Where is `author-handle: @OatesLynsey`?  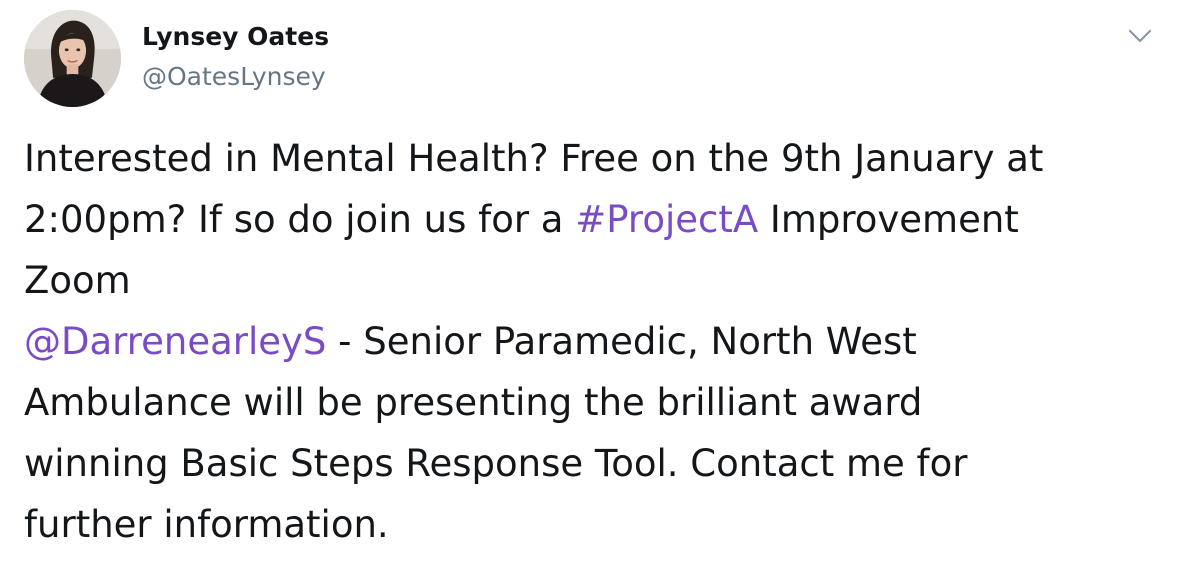 author-handle: @OatesLynsey is located at coordinates (234, 77).